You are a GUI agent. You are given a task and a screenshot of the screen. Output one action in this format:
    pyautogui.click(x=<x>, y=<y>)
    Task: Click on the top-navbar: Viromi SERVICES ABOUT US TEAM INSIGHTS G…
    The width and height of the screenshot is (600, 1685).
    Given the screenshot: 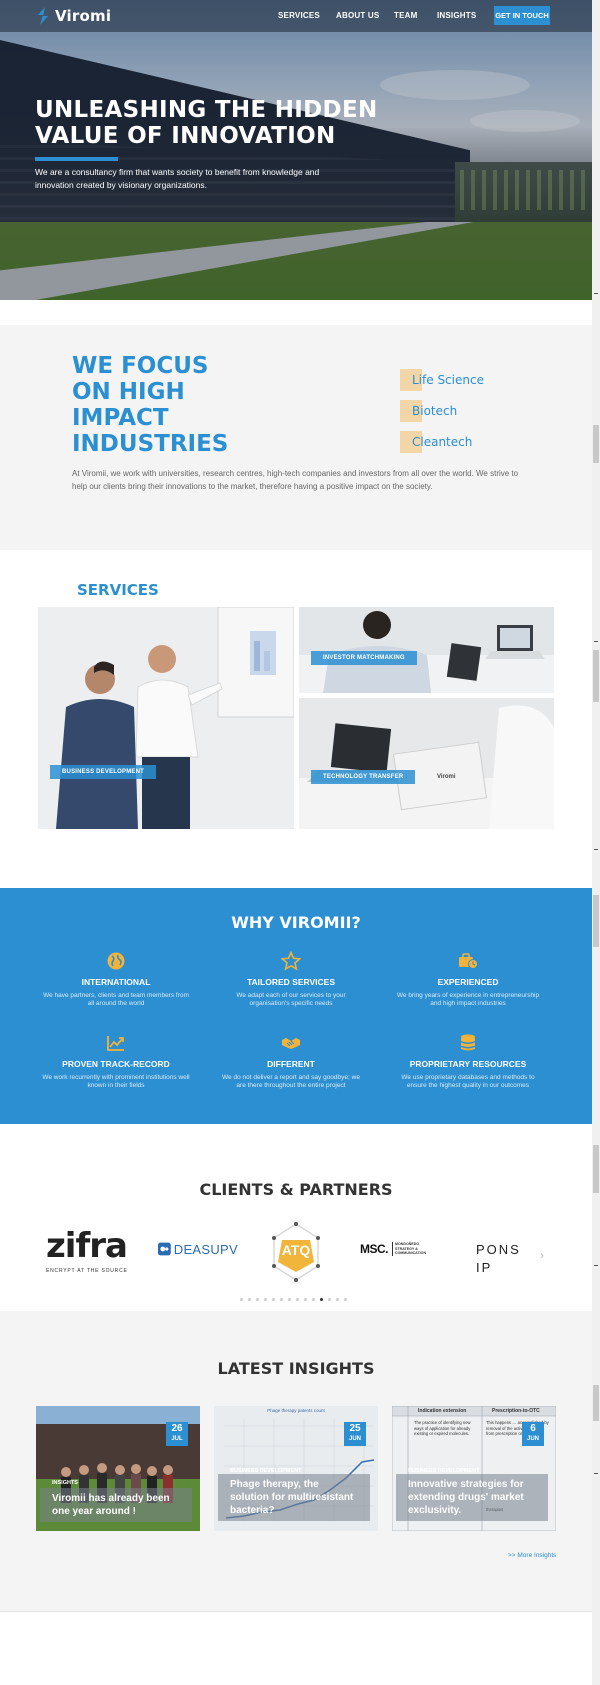 What is the action you would take?
    pyautogui.click(x=296, y=16)
    